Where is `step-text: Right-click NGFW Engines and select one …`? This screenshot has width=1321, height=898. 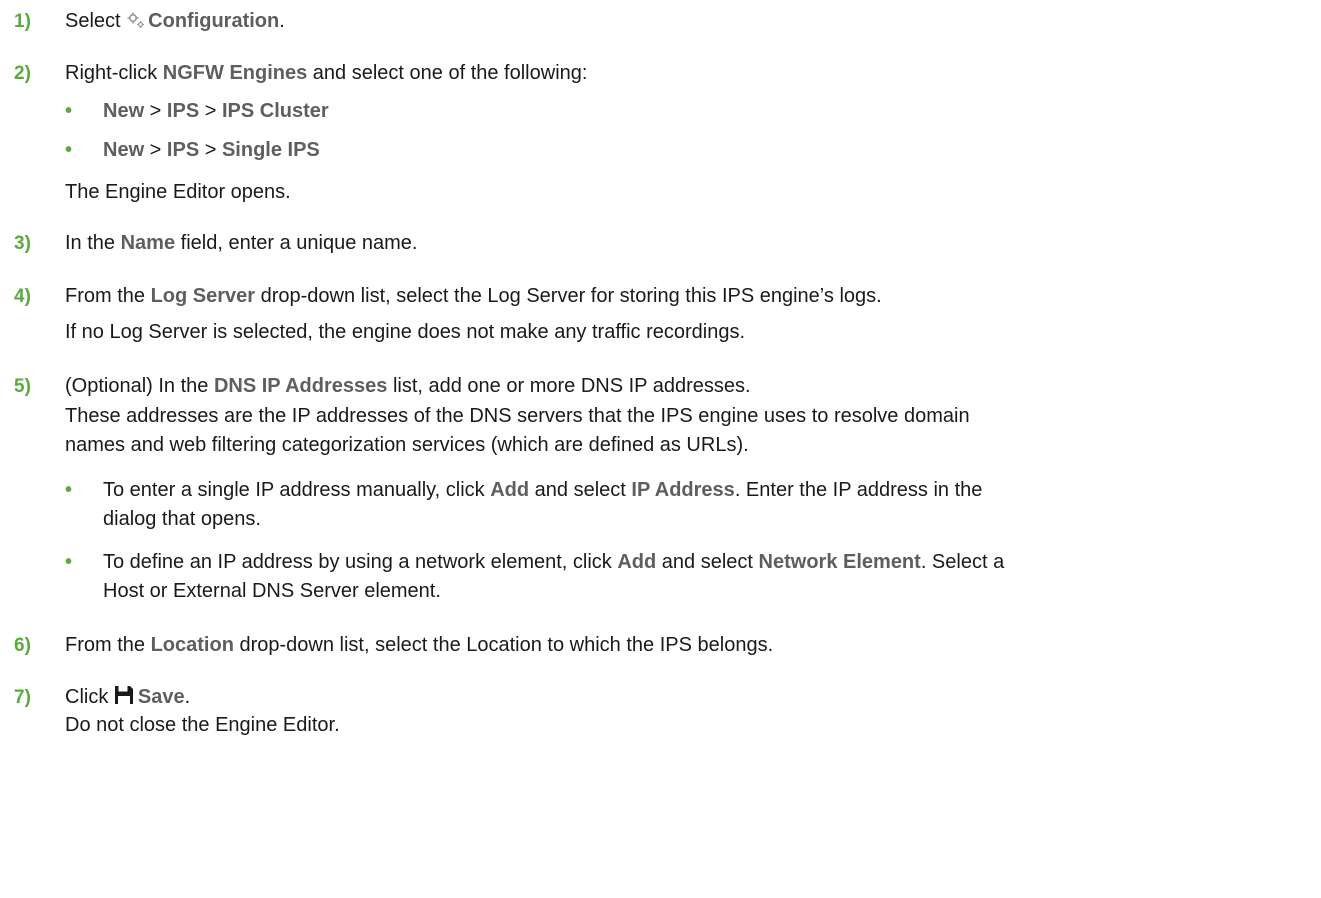 step-text: Right-click NGFW Engines and select one … is located at coordinates (326, 73).